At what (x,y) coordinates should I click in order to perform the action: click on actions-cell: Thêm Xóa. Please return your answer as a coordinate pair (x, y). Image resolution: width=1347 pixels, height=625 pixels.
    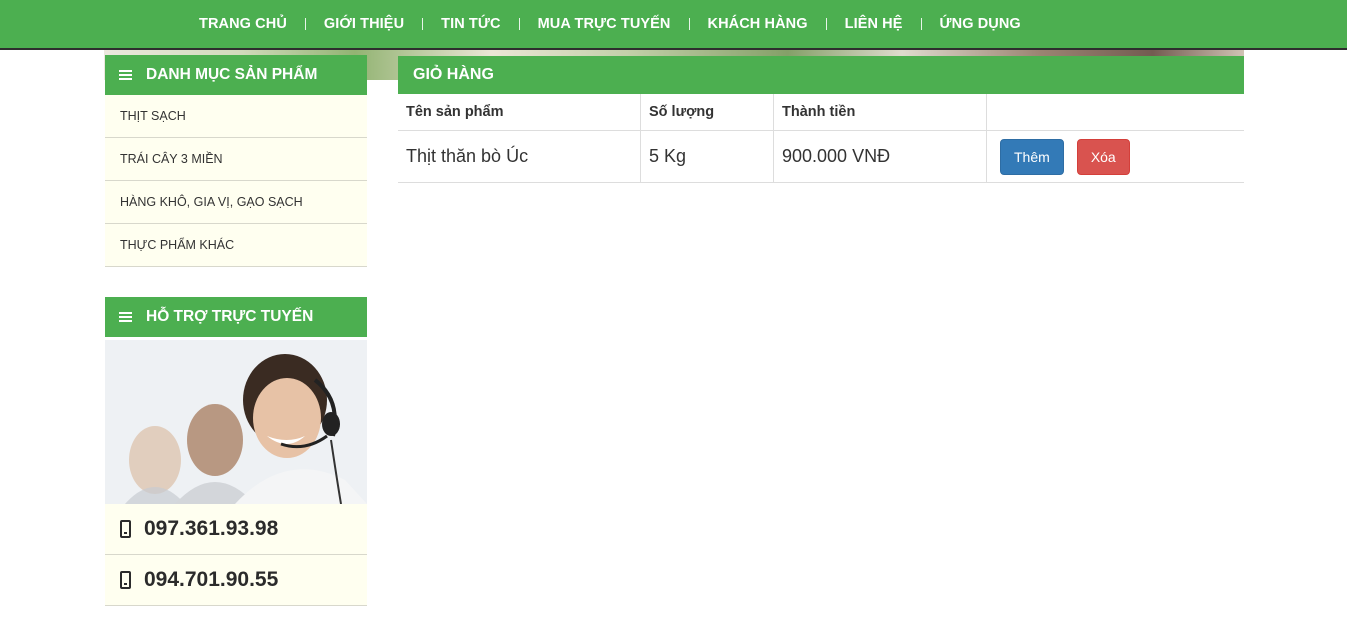
    Looking at the image, I should click on (1115, 156).